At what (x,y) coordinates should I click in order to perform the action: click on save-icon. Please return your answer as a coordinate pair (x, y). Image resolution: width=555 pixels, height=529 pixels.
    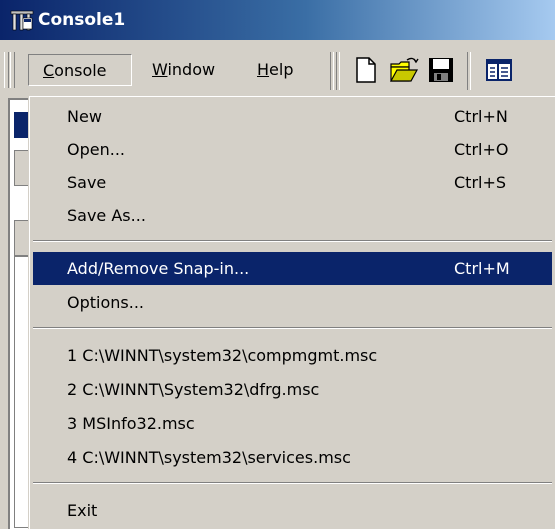
    Looking at the image, I should click on (441, 70).